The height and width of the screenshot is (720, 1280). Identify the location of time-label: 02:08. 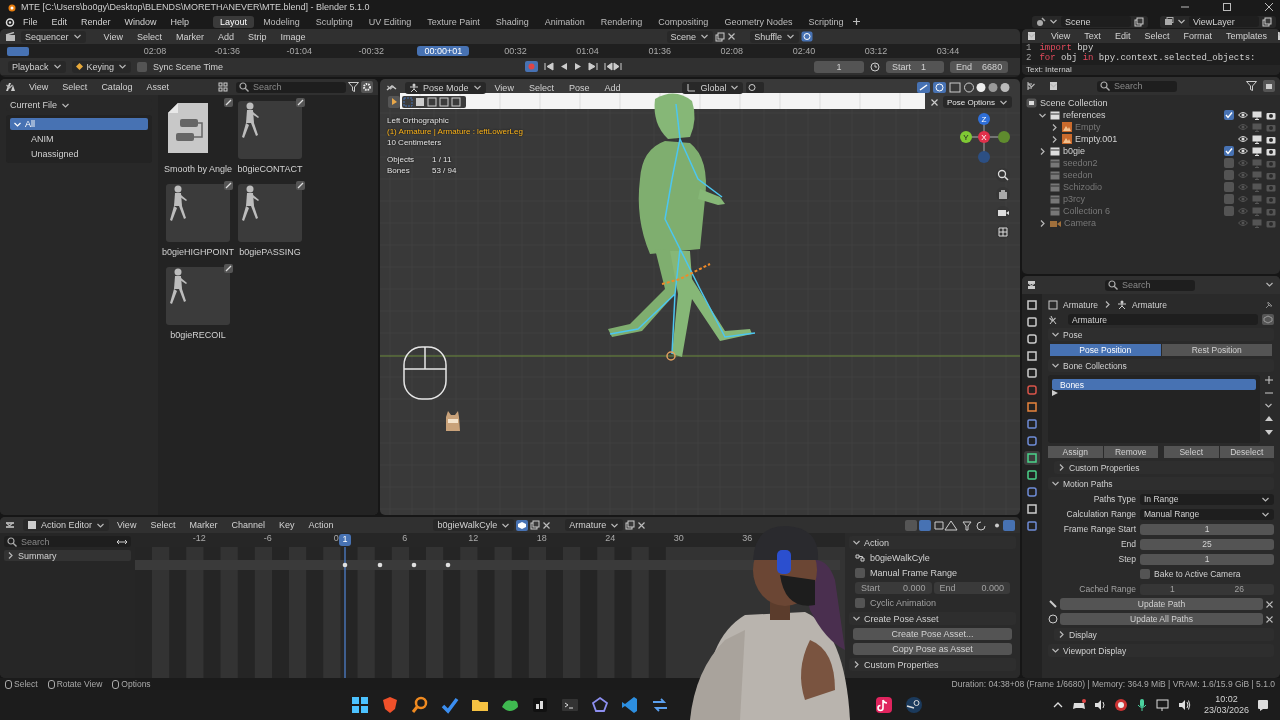
(155, 51).